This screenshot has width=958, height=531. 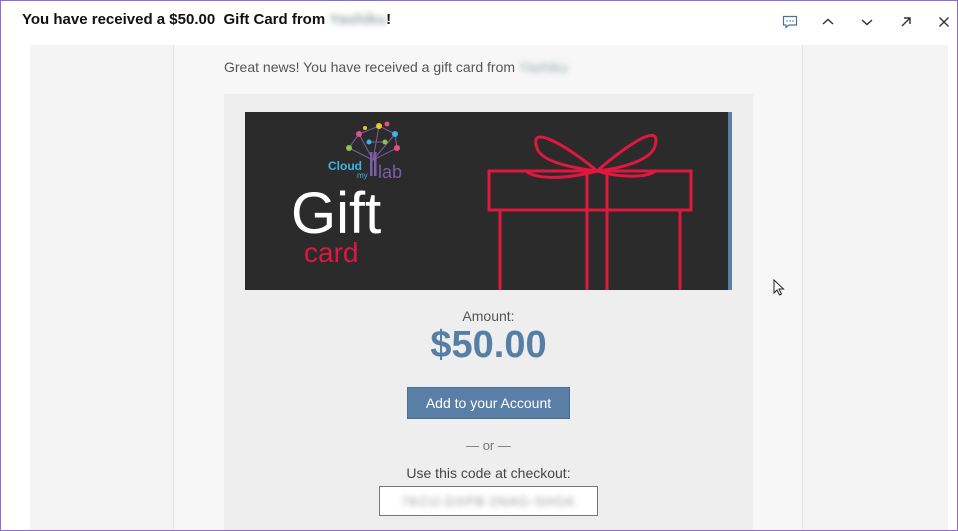 I want to click on checkout-code-label: Use this code at checkout:, so click(x=488, y=473).